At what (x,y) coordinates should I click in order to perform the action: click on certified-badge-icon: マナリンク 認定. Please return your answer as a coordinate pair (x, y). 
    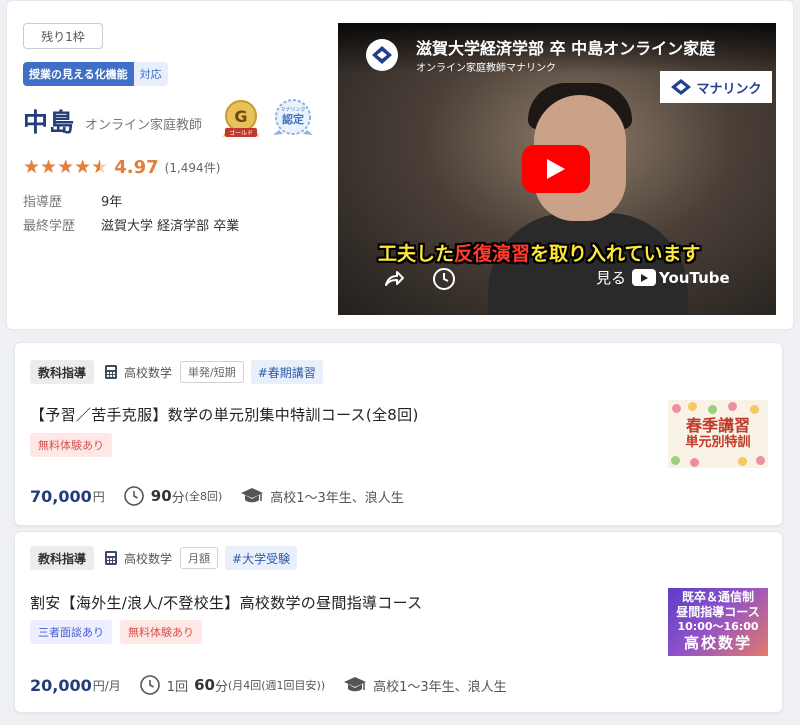
    Looking at the image, I should click on (293, 118).